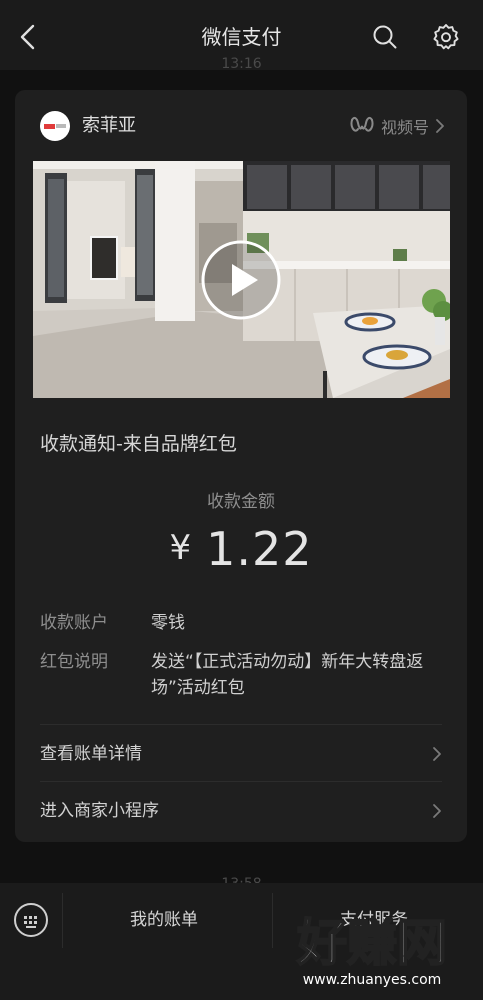 This screenshot has height=1000, width=483. What do you see at coordinates (181, 548) in the screenshot?
I see `currency-symbol: ¥` at bounding box center [181, 548].